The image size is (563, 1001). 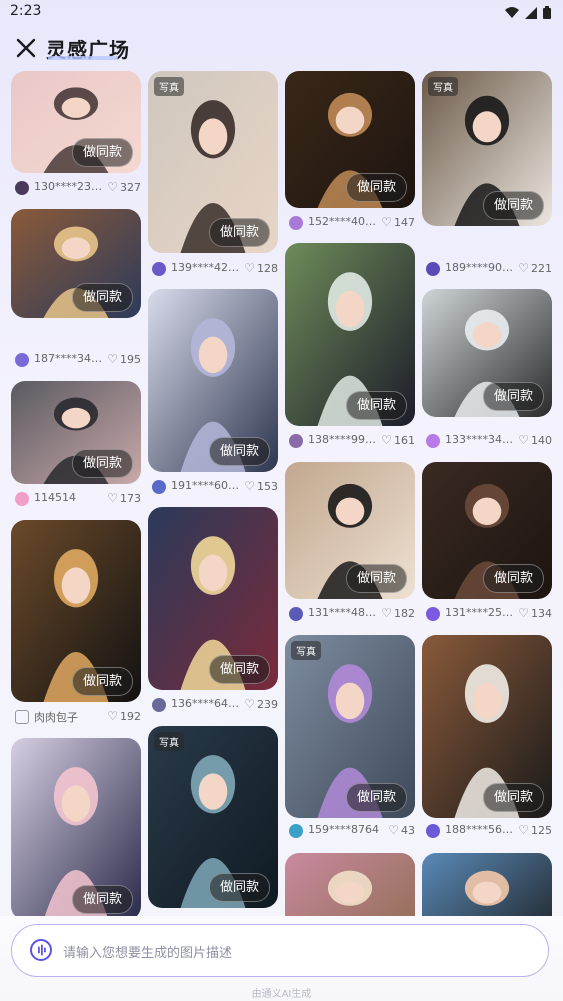 I want to click on like-count: ♡ 195, so click(x=124, y=359).